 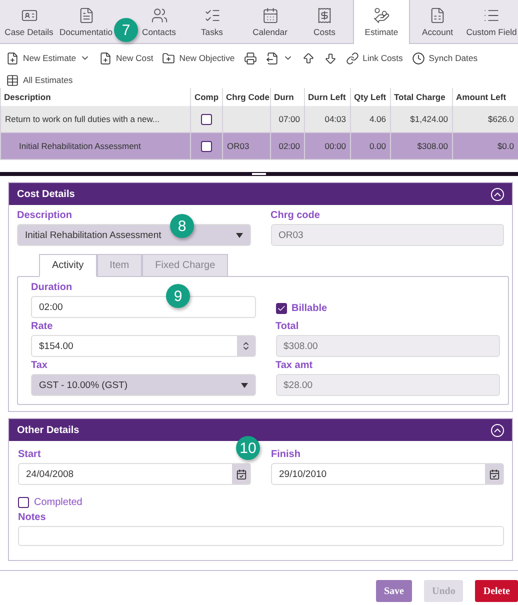 I want to click on toolbar-button: New Objective, so click(x=198, y=58).